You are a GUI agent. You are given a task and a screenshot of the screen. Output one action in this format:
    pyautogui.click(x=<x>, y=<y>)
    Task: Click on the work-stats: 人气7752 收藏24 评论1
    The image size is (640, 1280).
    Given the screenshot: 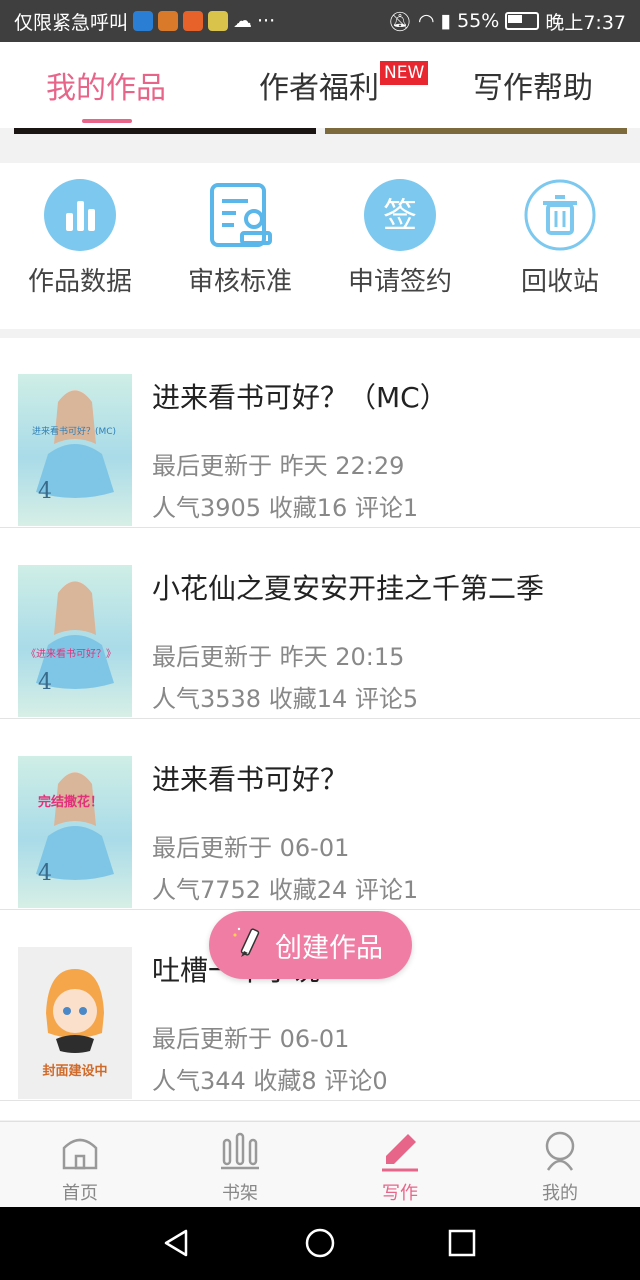 What is the action you would take?
    pyautogui.click(x=285, y=890)
    